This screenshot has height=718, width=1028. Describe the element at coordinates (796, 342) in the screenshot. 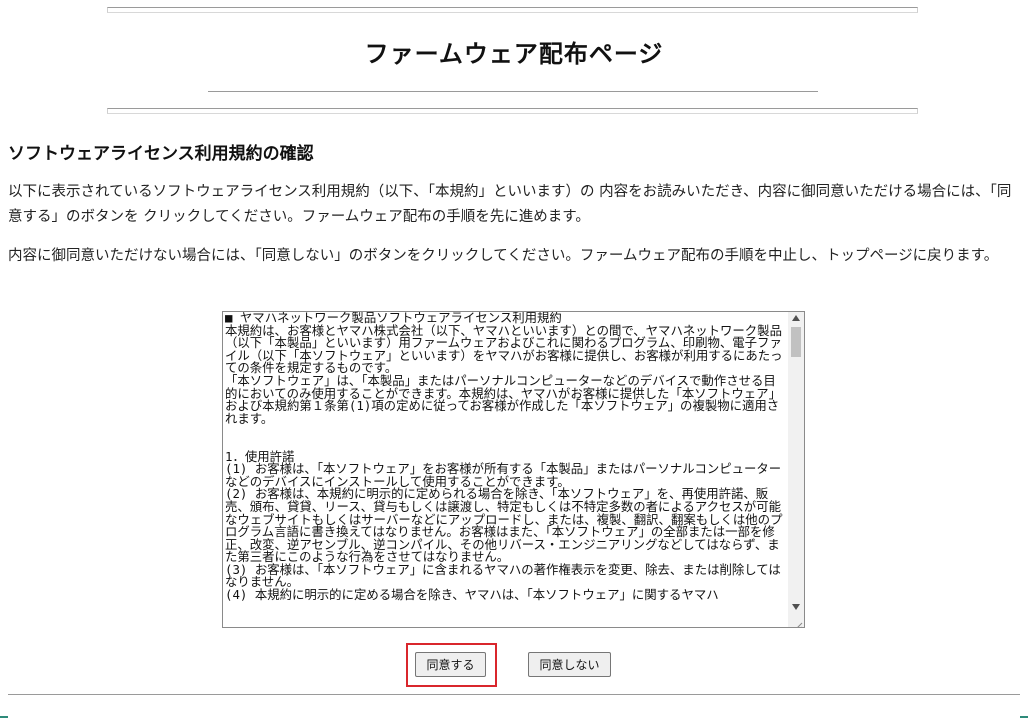

I see `scroll-thumb` at that location.